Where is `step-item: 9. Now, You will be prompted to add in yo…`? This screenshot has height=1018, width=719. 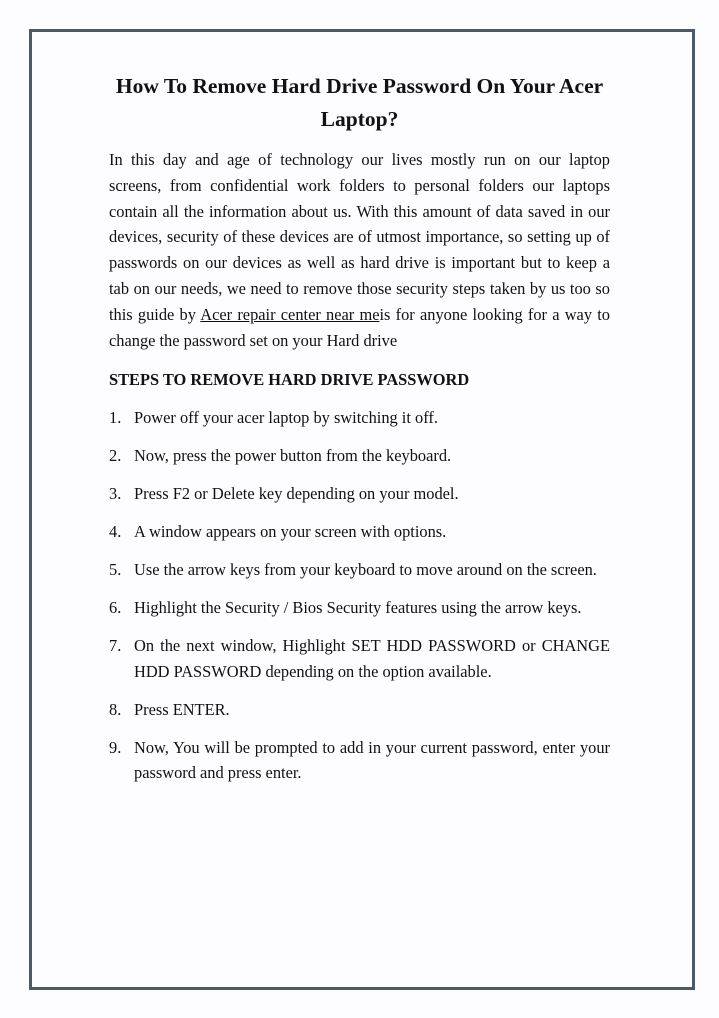 step-item: 9. Now, You will be prompted to add in yo… is located at coordinates (359, 760).